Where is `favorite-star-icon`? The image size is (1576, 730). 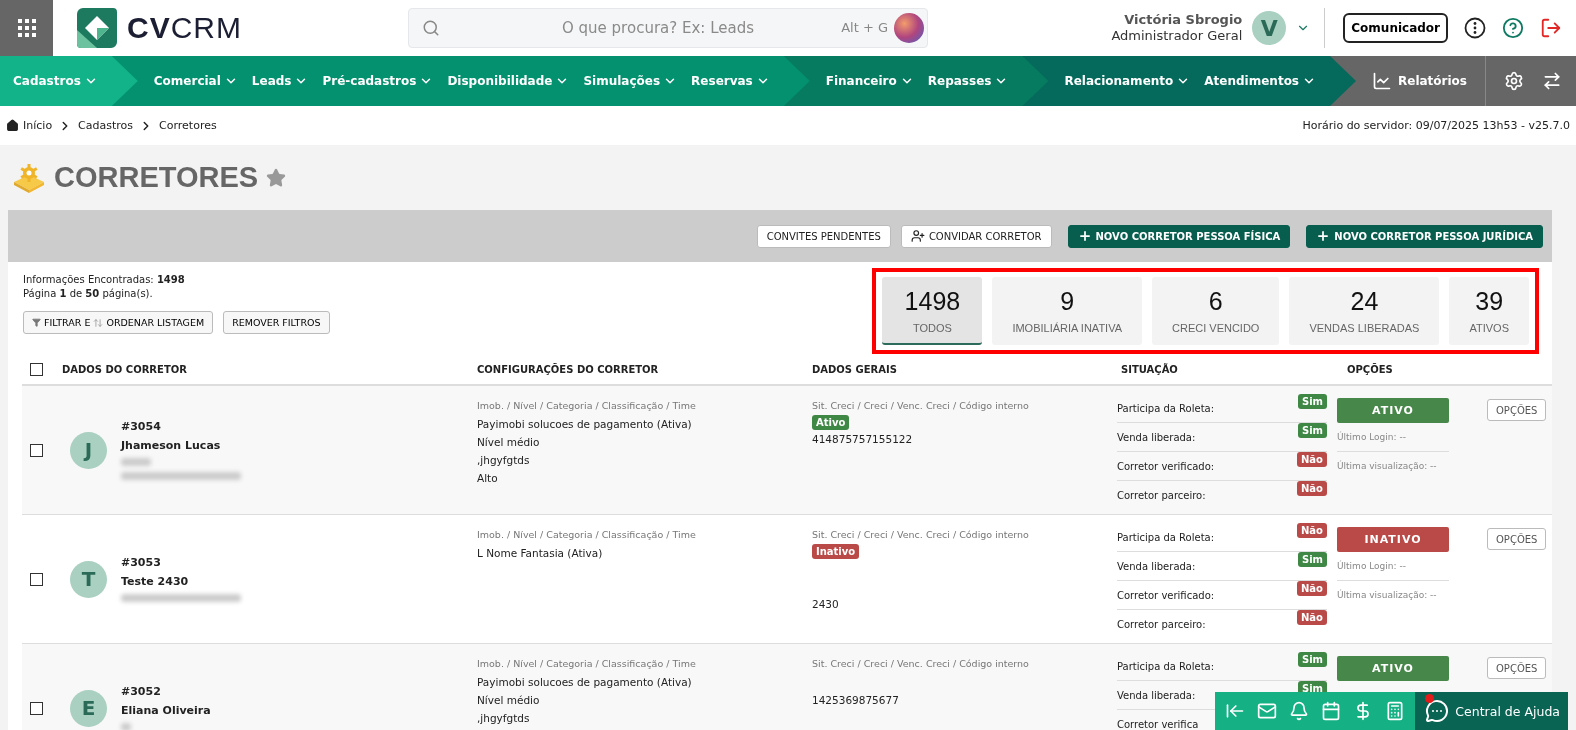 favorite-star-icon is located at coordinates (276, 177).